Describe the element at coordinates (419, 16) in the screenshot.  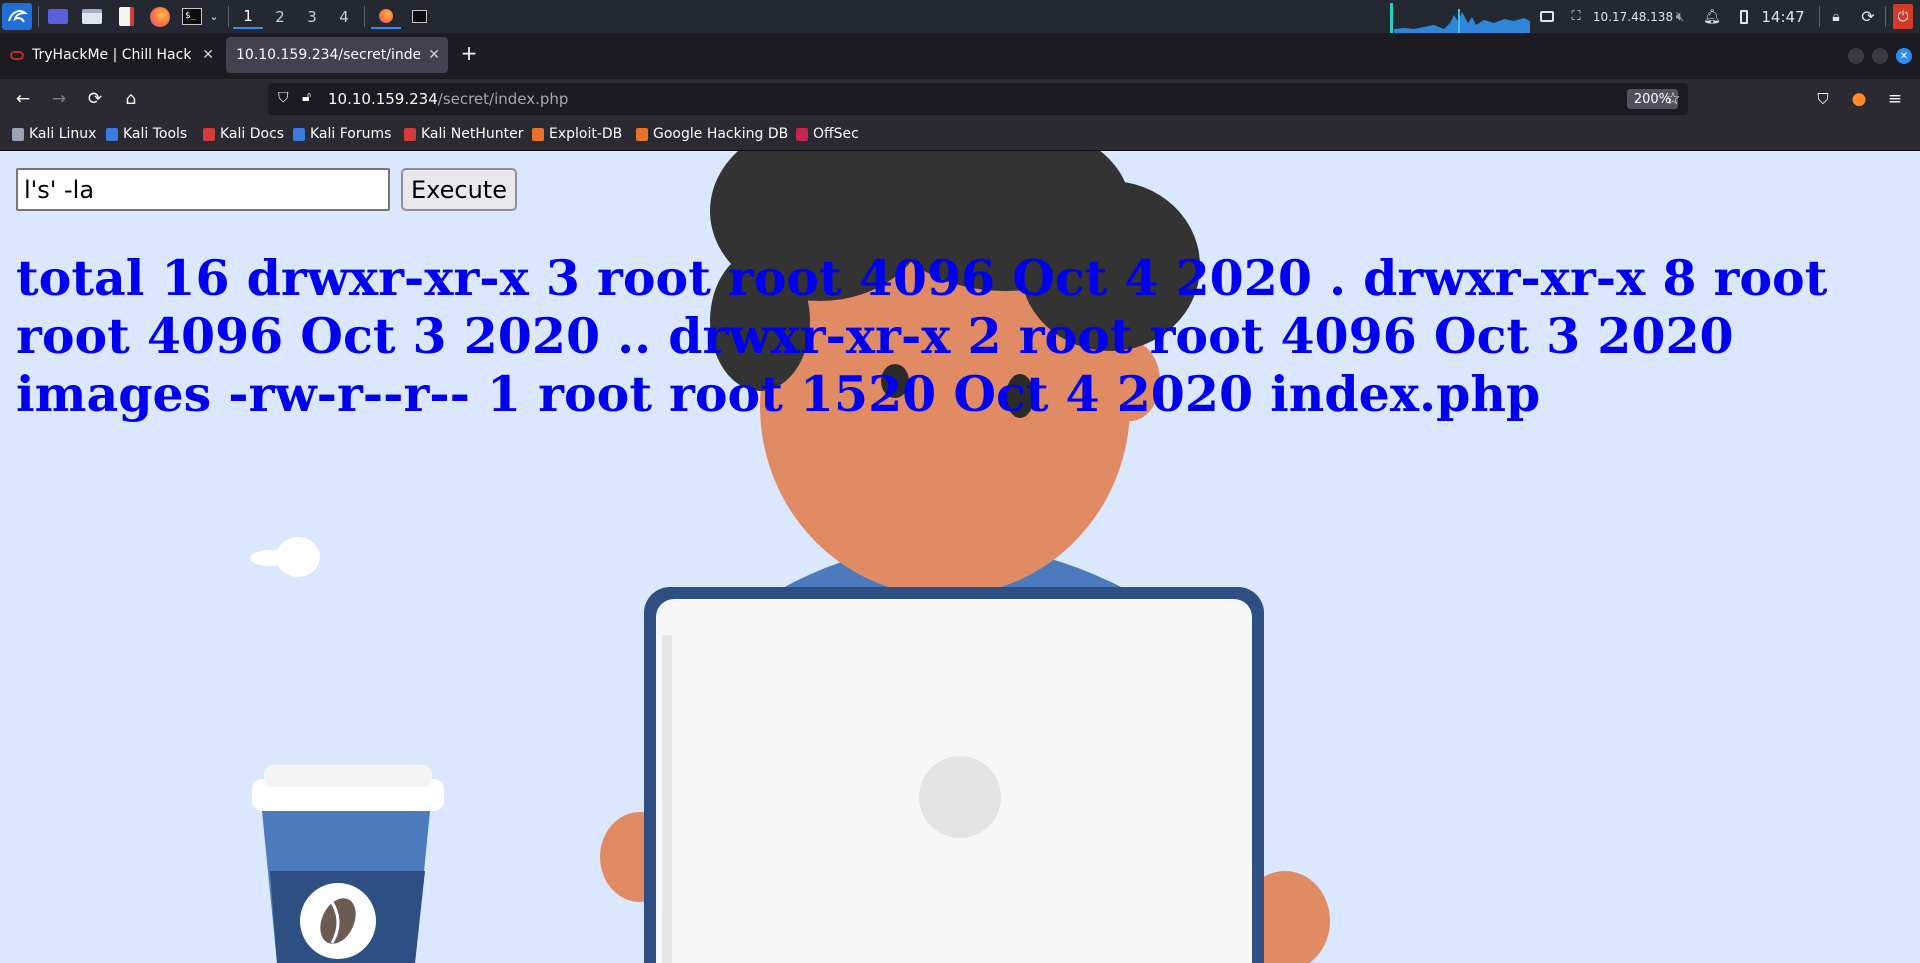
I see `terminal-window-button` at that location.